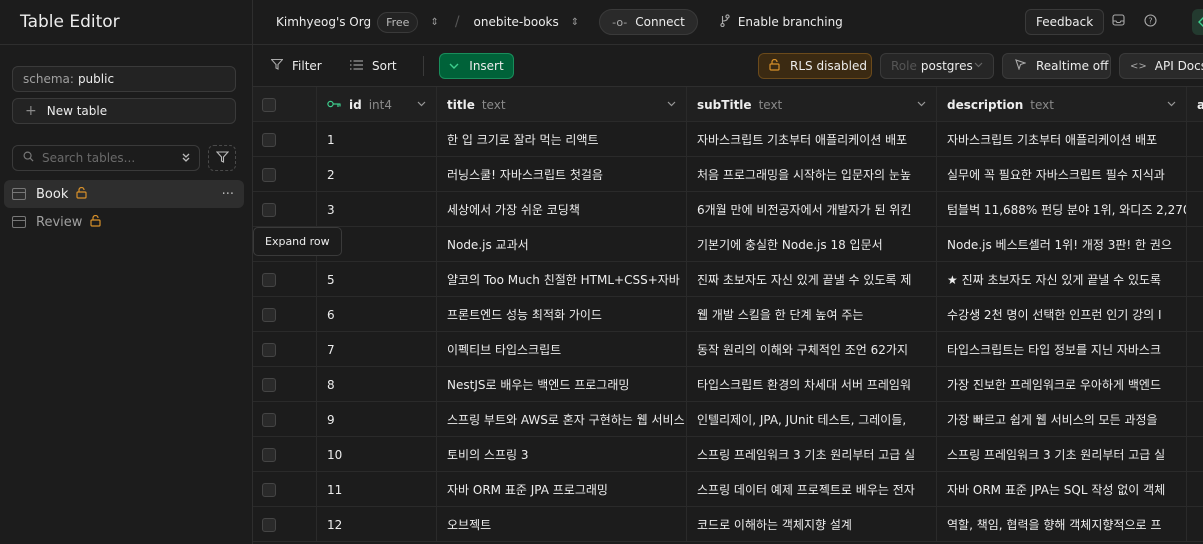 The image size is (1203, 544). Describe the element at coordinates (377, 209) in the screenshot. I see `cell-id: 3` at that location.